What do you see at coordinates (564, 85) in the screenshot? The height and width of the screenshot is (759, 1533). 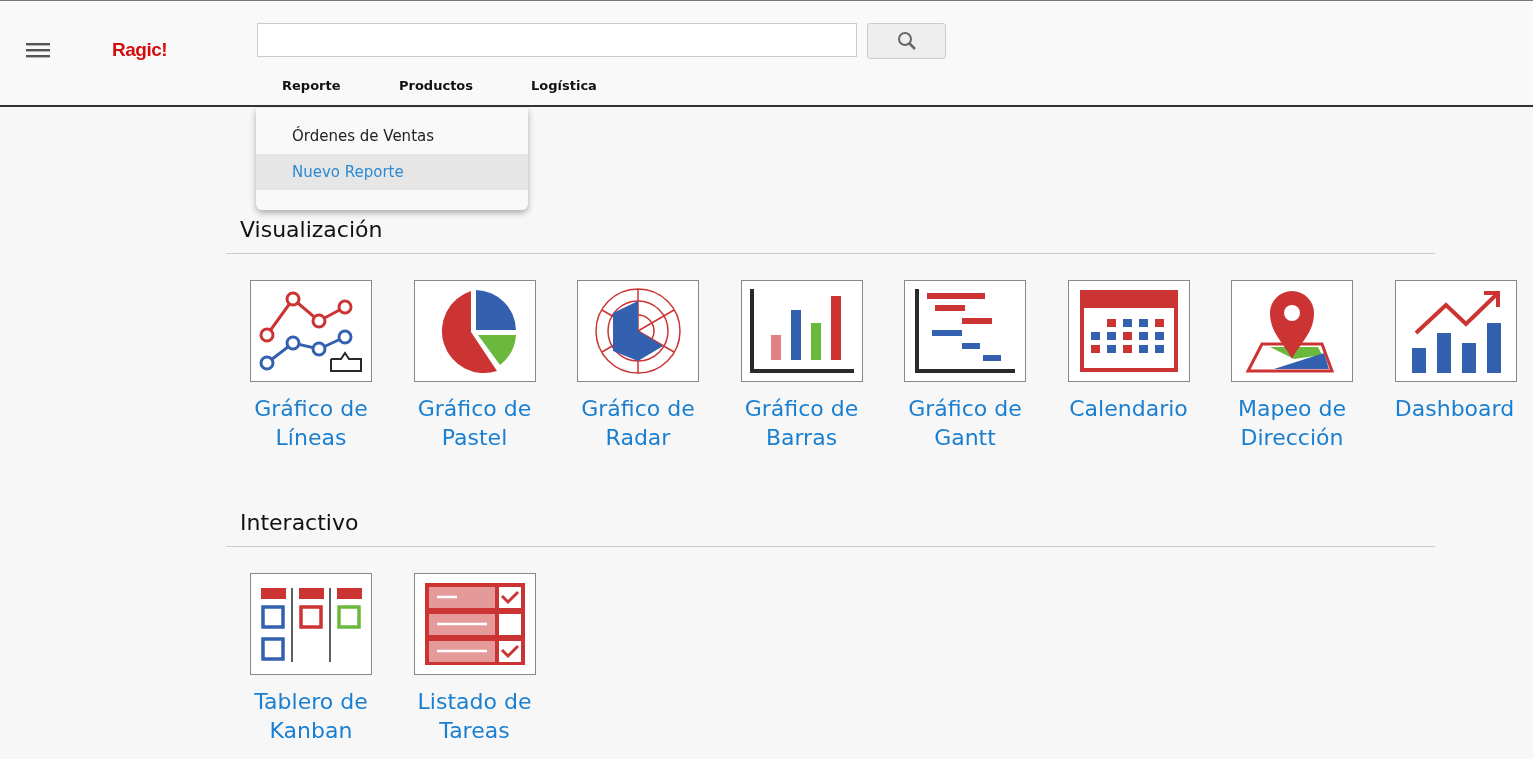 I see `nav-tab: Logística` at bounding box center [564, 85].